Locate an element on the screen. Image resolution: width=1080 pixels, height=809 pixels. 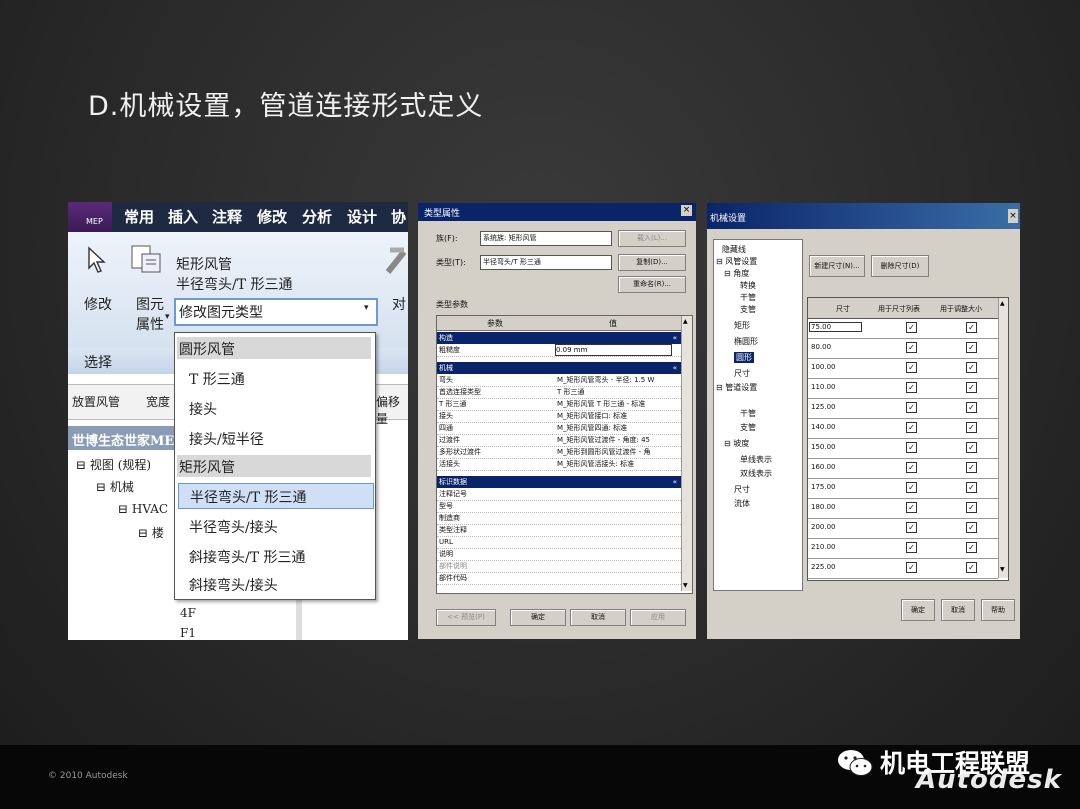
tab-analyze: 分析 is located at coordinates (317, 216).